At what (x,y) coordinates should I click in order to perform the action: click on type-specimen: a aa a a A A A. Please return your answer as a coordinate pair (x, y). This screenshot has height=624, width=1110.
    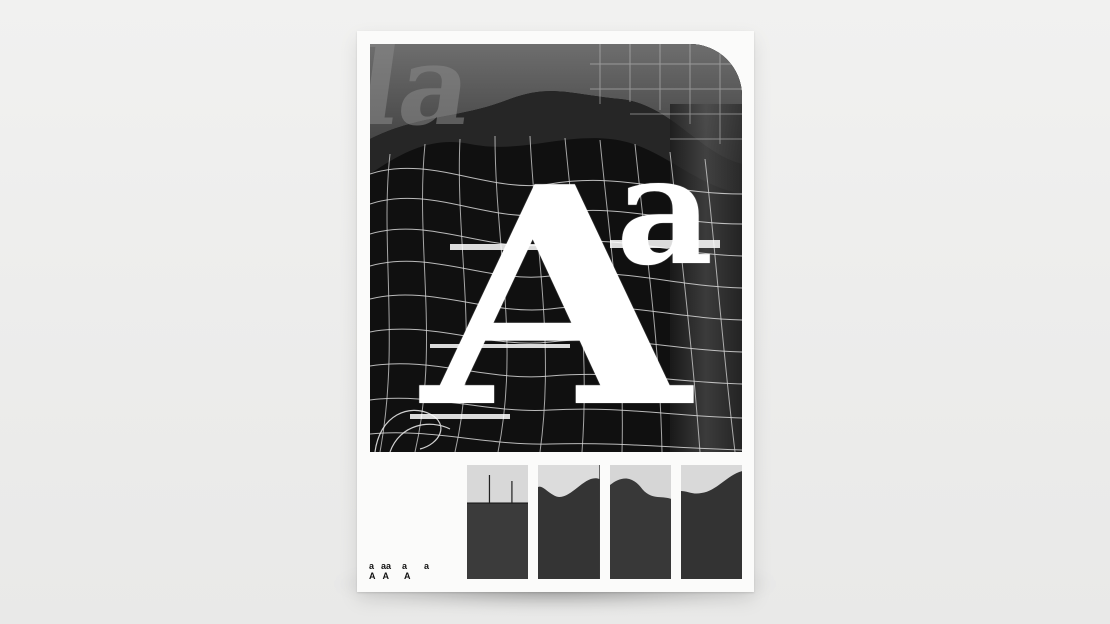
    Looking at the image, I should click on (399, 571).